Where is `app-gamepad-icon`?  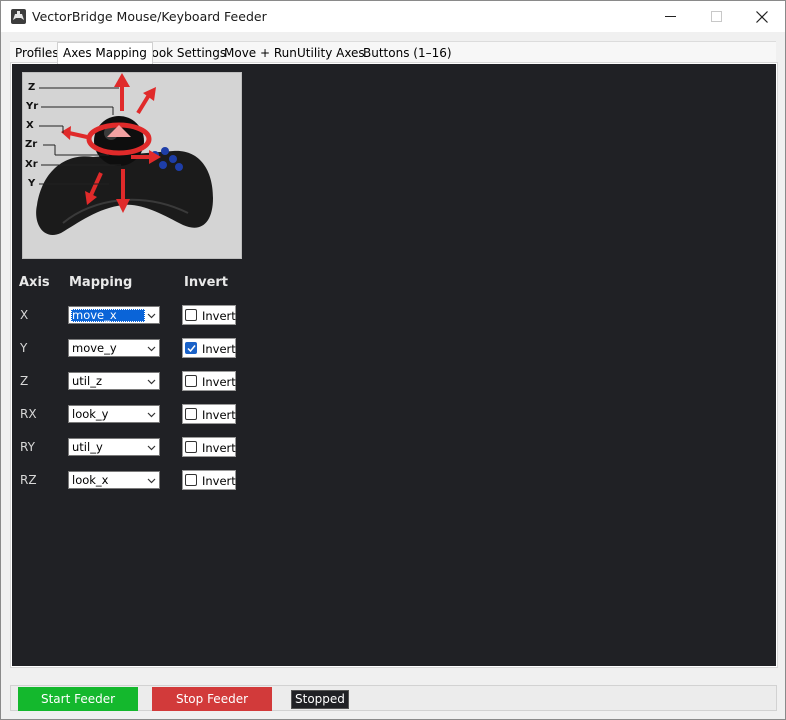
app-gamepad-icon is located at coordinates (18, 16).